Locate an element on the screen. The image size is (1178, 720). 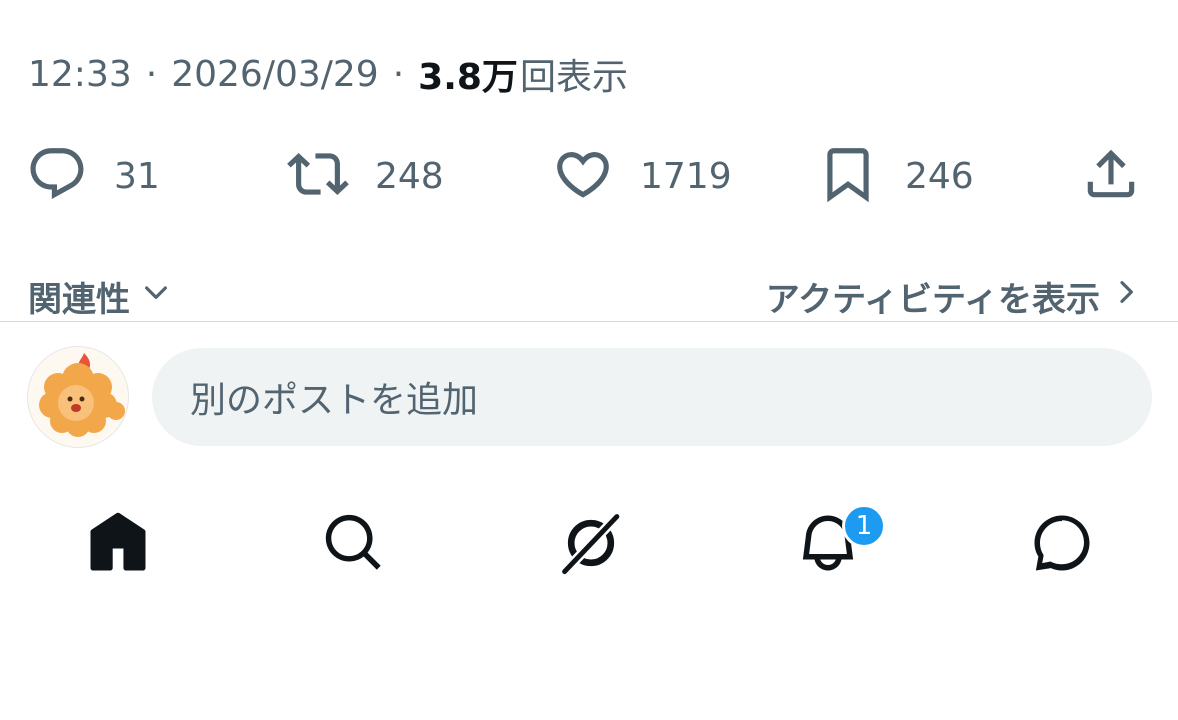
bottom-tab-bar: 1 is located at coordinates (589, 545).